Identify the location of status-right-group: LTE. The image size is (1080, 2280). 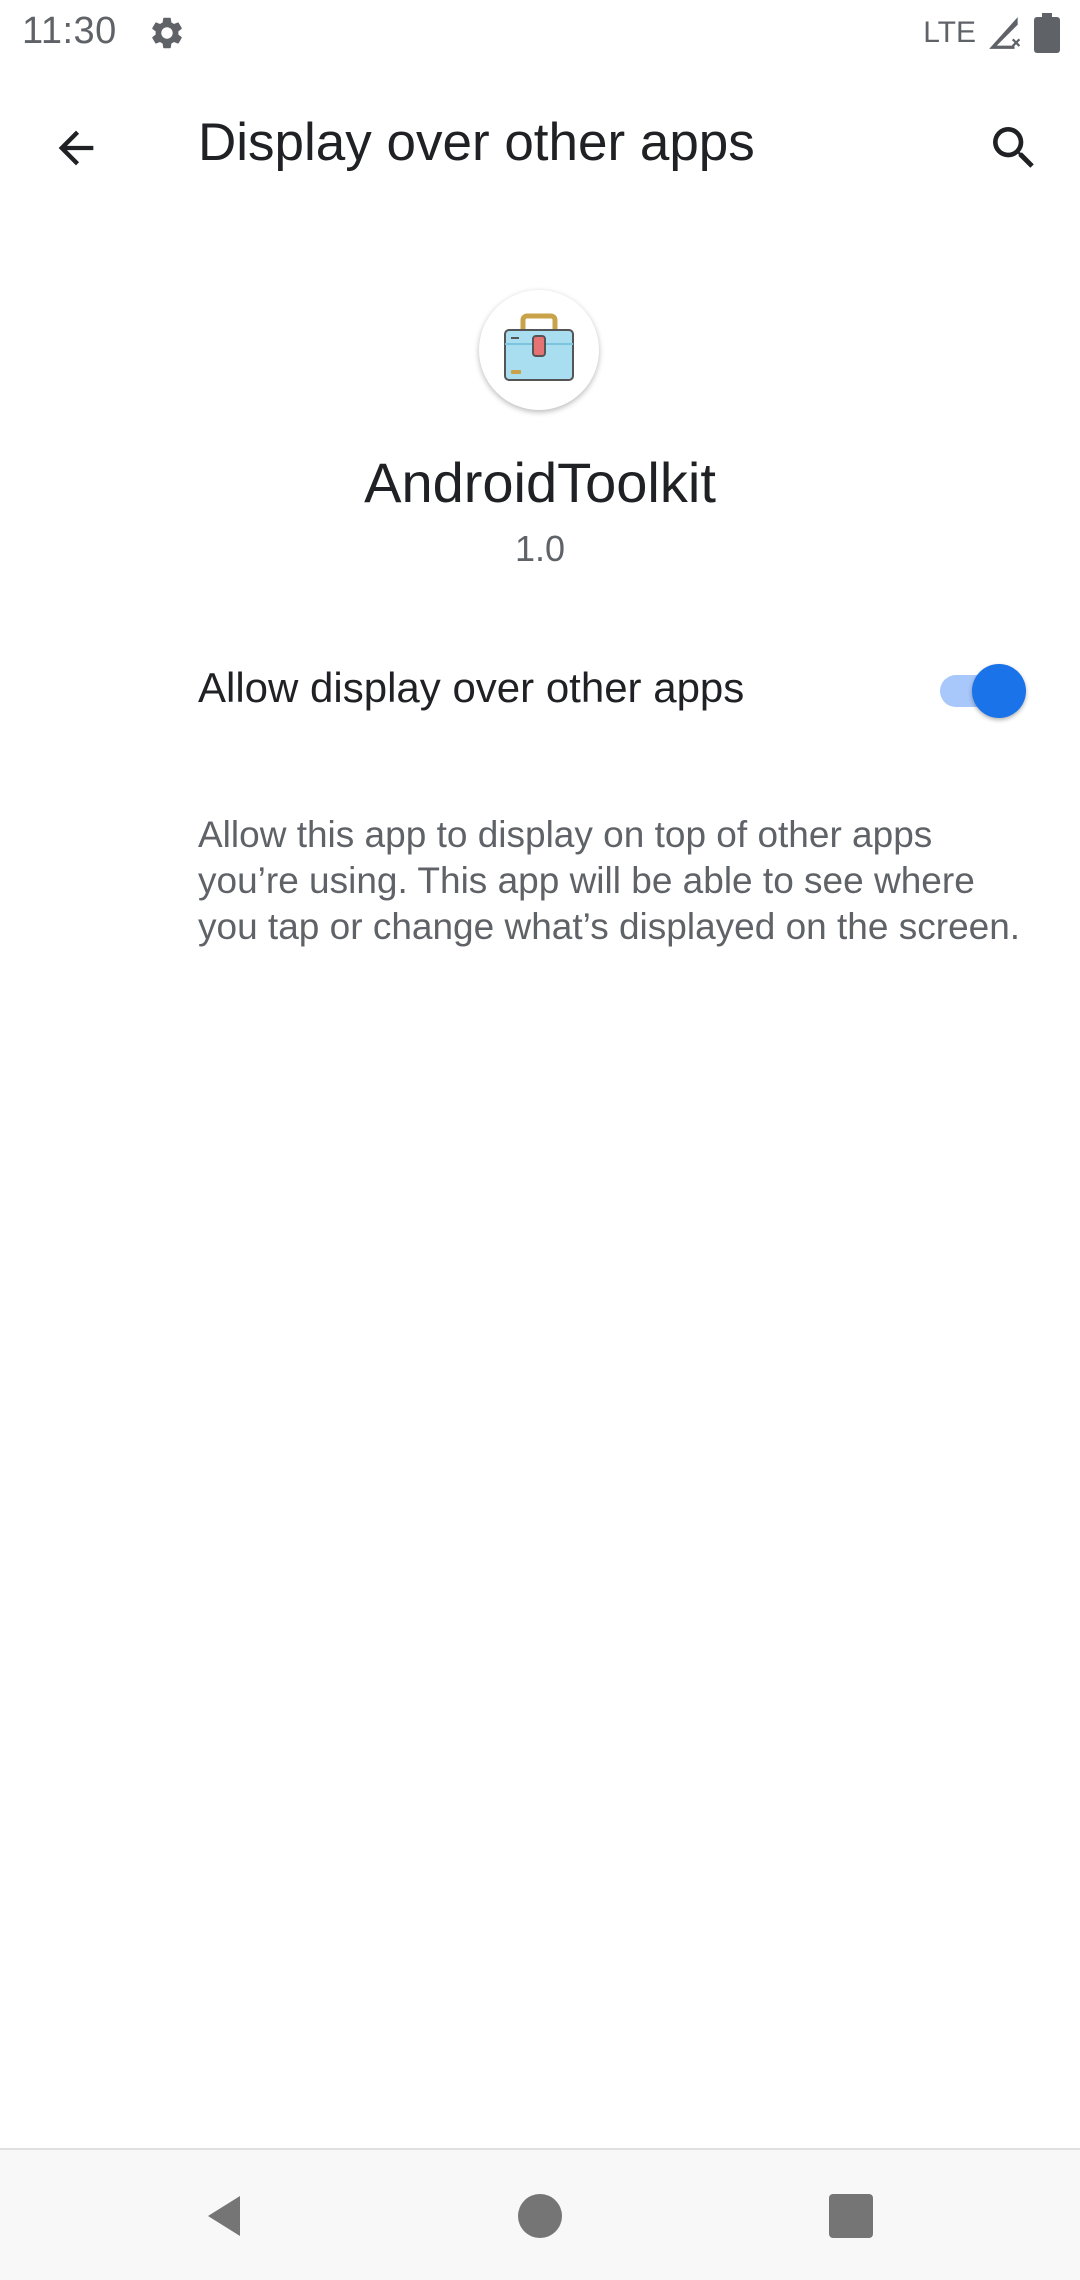
(991, 33).